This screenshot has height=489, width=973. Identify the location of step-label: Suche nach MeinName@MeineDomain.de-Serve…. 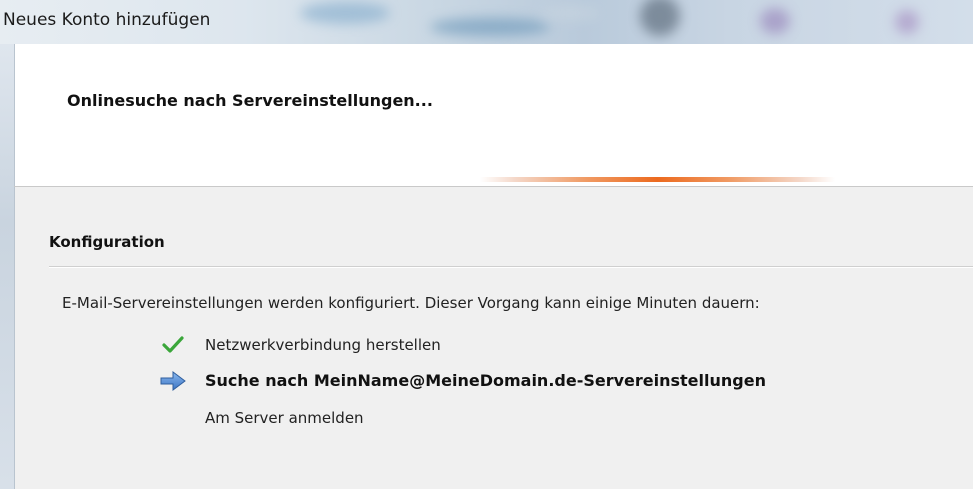
(485, 380).